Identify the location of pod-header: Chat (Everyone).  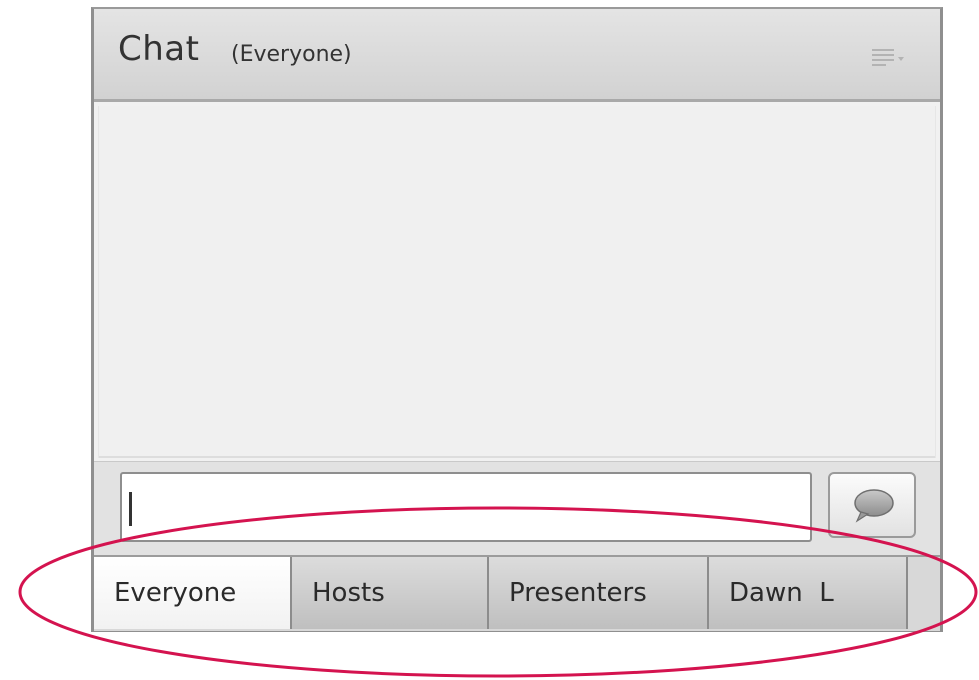
(517, 55).